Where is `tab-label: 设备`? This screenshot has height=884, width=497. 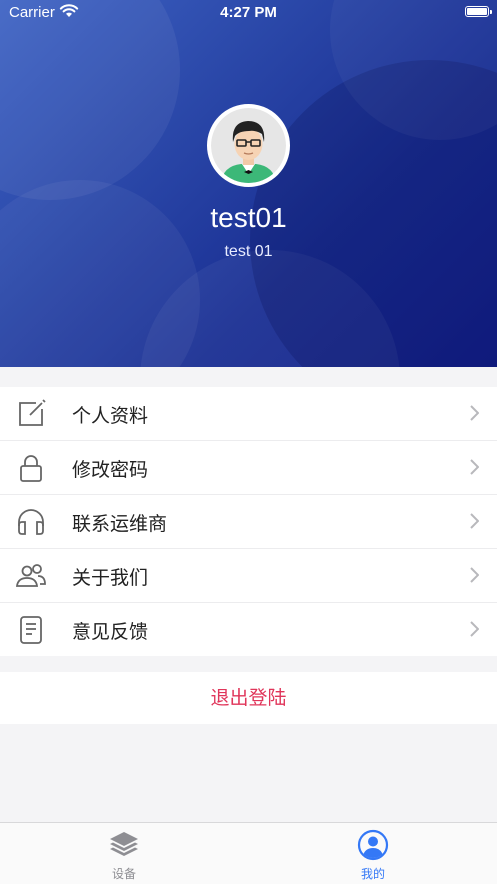 tab-label: 设备 is located at coordinates (123, 874).